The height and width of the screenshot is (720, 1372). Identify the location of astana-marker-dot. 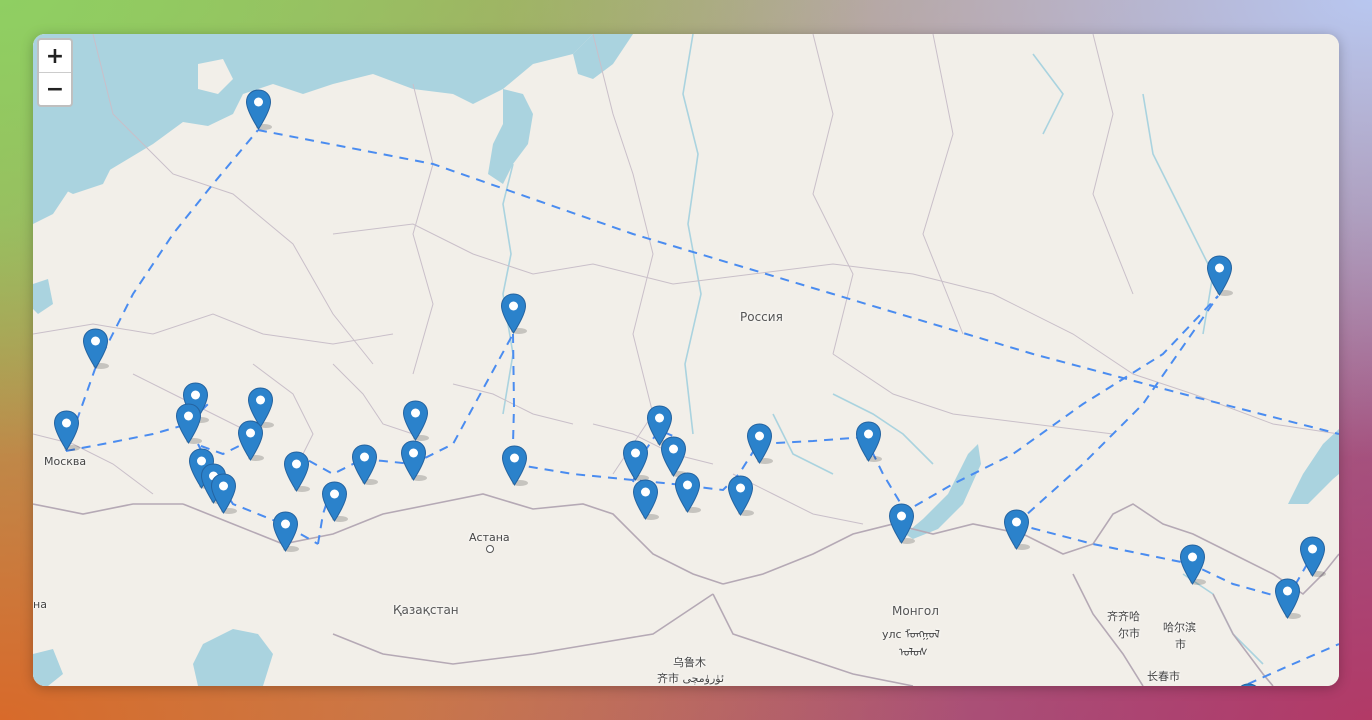
(490, 549).